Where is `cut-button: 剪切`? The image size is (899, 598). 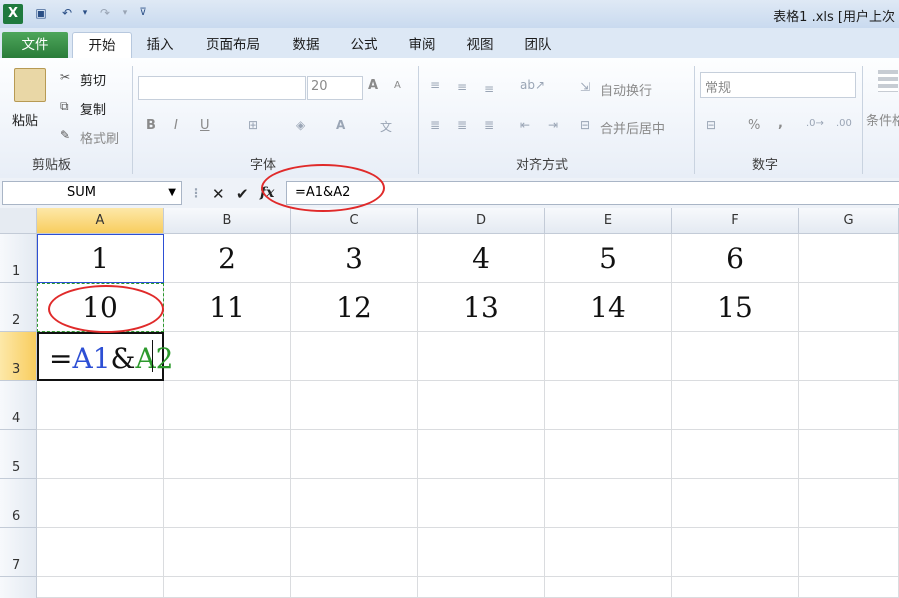
cut-button: 剪切 is located at coordinates (93, 79).